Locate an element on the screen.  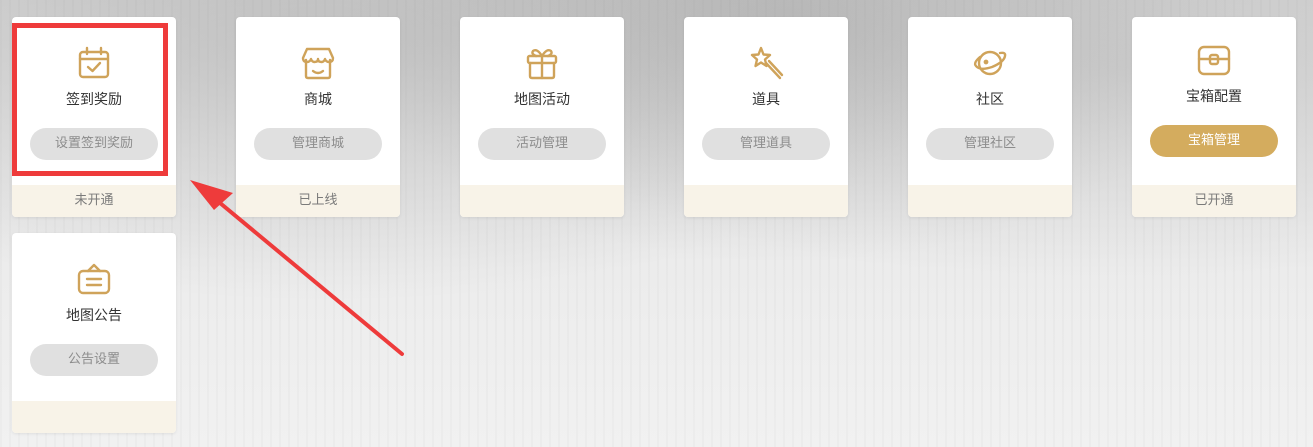
highlight-box is located at coordinates (90, 99).